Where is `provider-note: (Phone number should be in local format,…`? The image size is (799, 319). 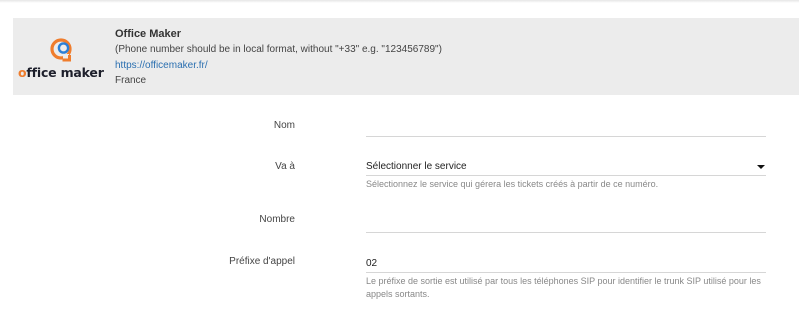 provider-note: (Phone number should be in local format,… is located at coordinates (278, 50).